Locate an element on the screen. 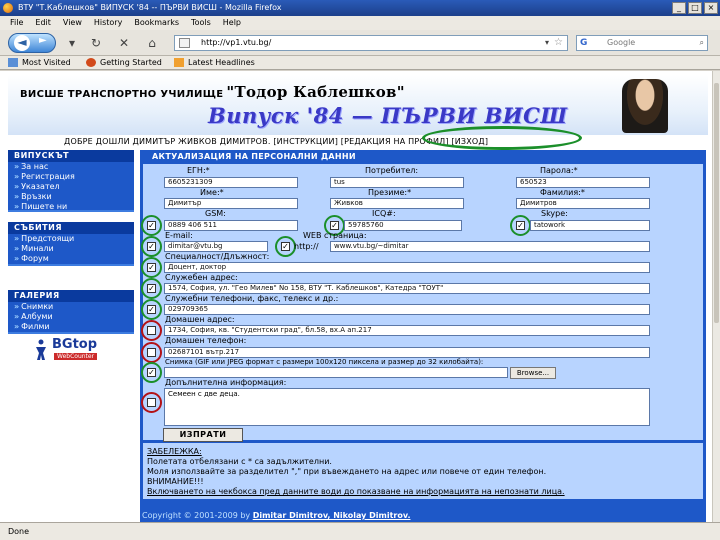 The width and height of the screenshot is (720, 540). first-name-field: Димитър is located at coordinates (231, 203).